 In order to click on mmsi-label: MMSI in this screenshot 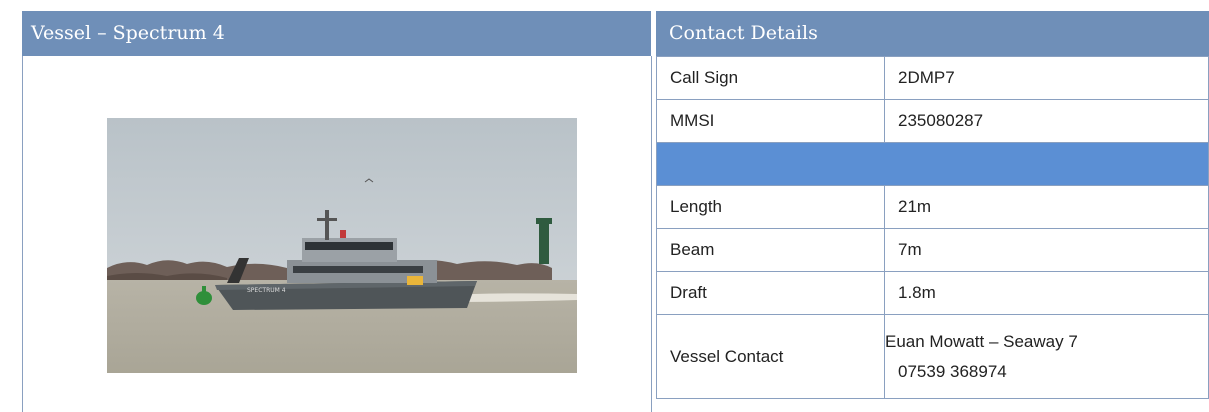, I will do `click(770, 121)`.